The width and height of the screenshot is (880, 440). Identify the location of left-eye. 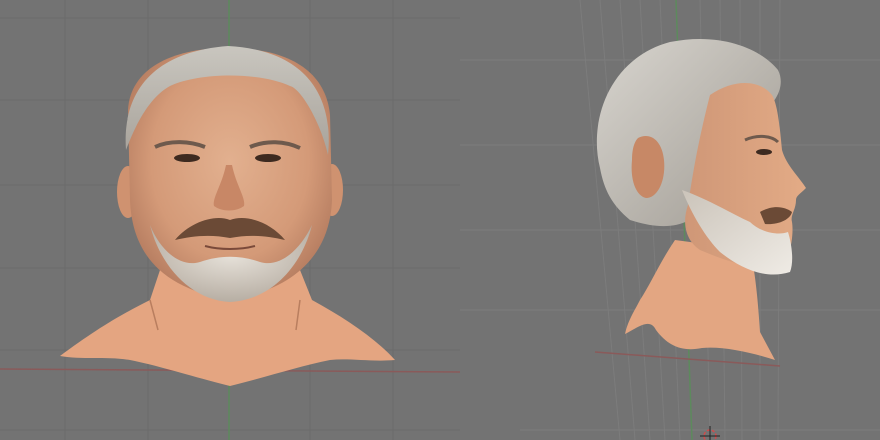
(187, 158).